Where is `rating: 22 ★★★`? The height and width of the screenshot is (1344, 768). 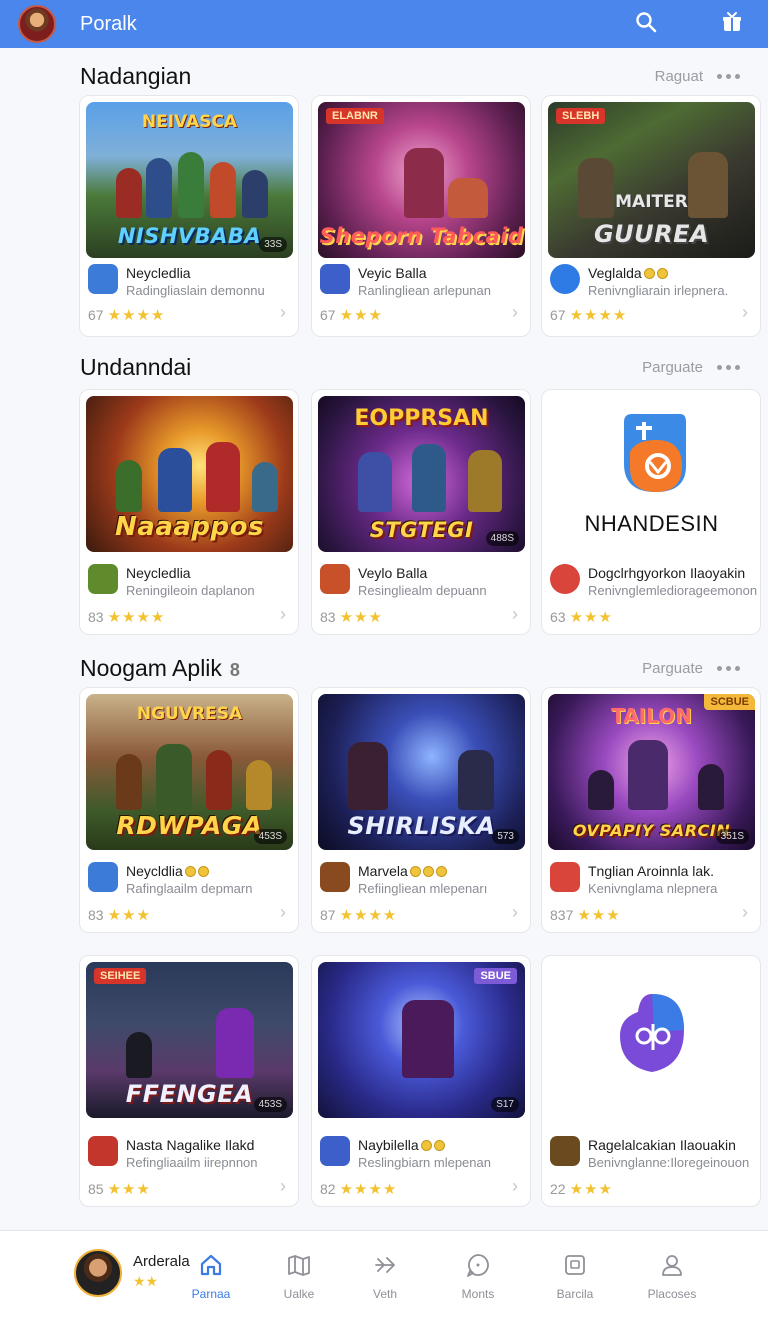 rating: 22 ★★★ is located at coordinates (581, 1189).